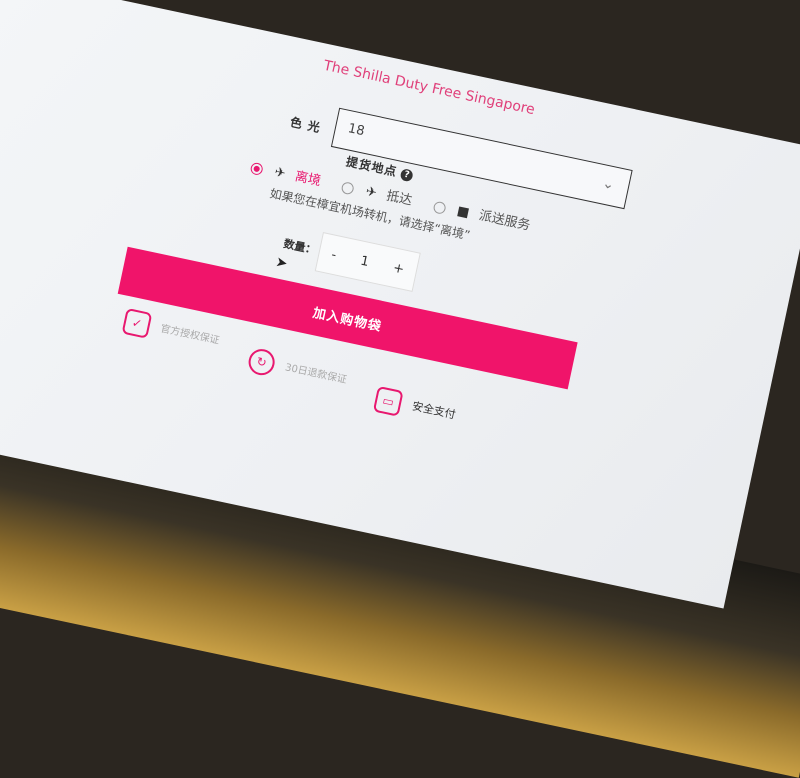 Image resolution: width=800 pixels, height=778 pixels. I want to click on chevron-down-icon: ⌄, so click(608, 184).